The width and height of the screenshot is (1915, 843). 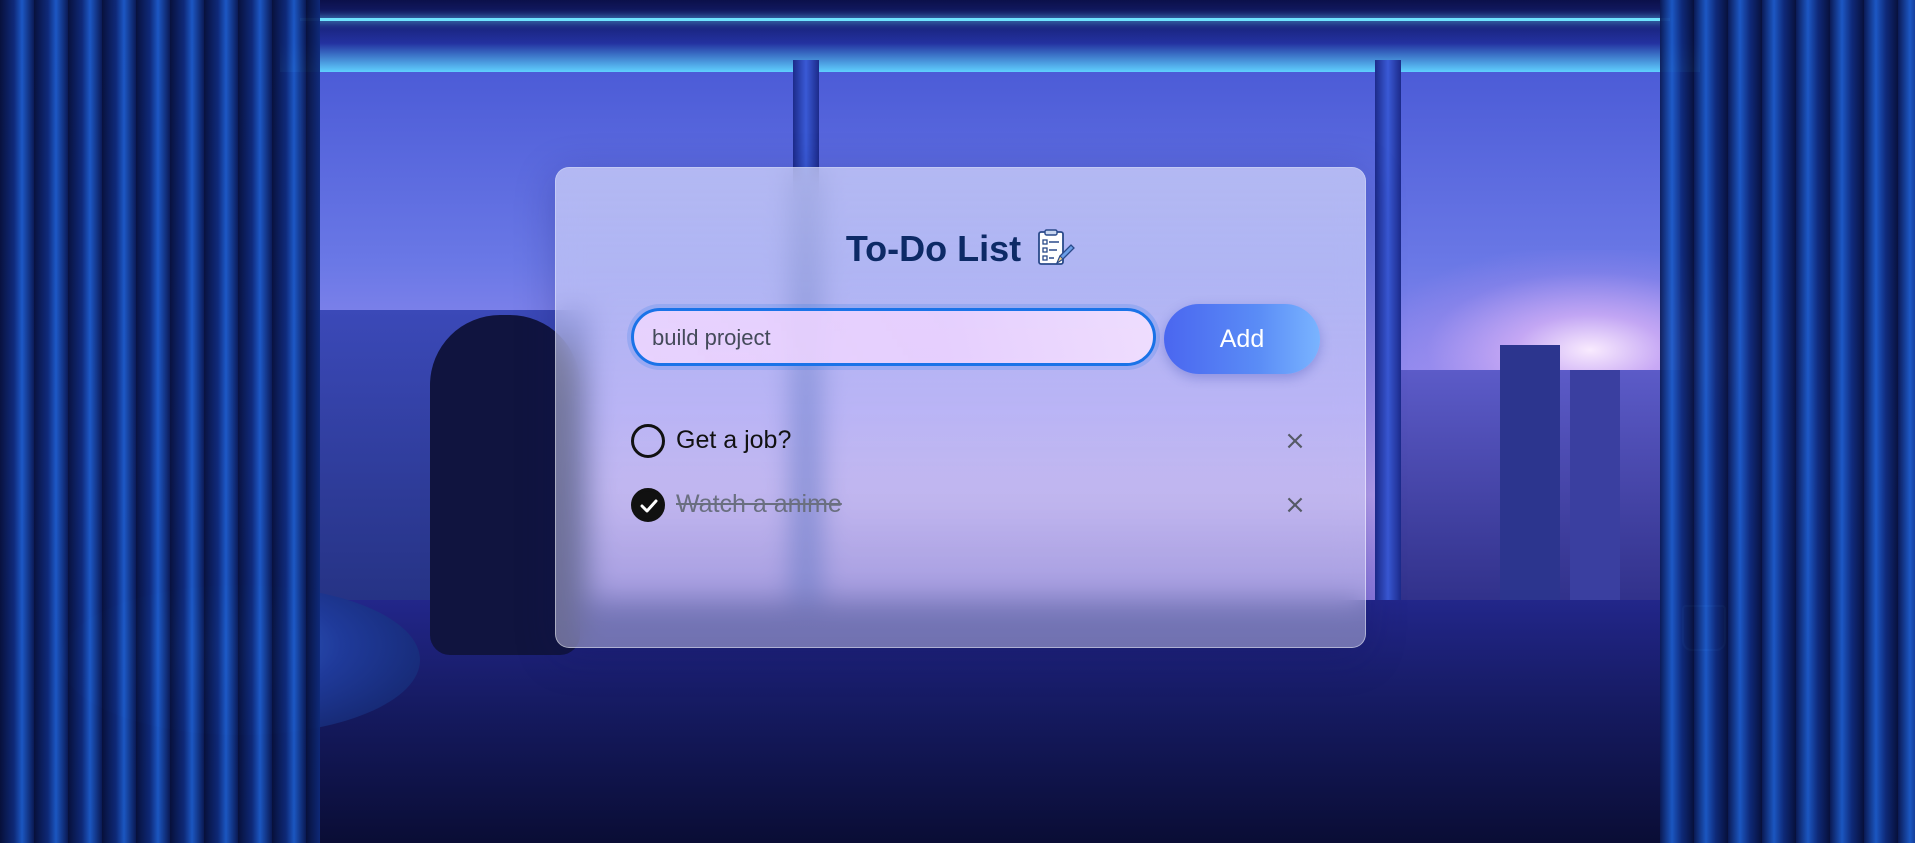 What do you see at coordinates (1787, 421) in the screenshot?
I see `curtain-right` at bounding box center [1787, 421].